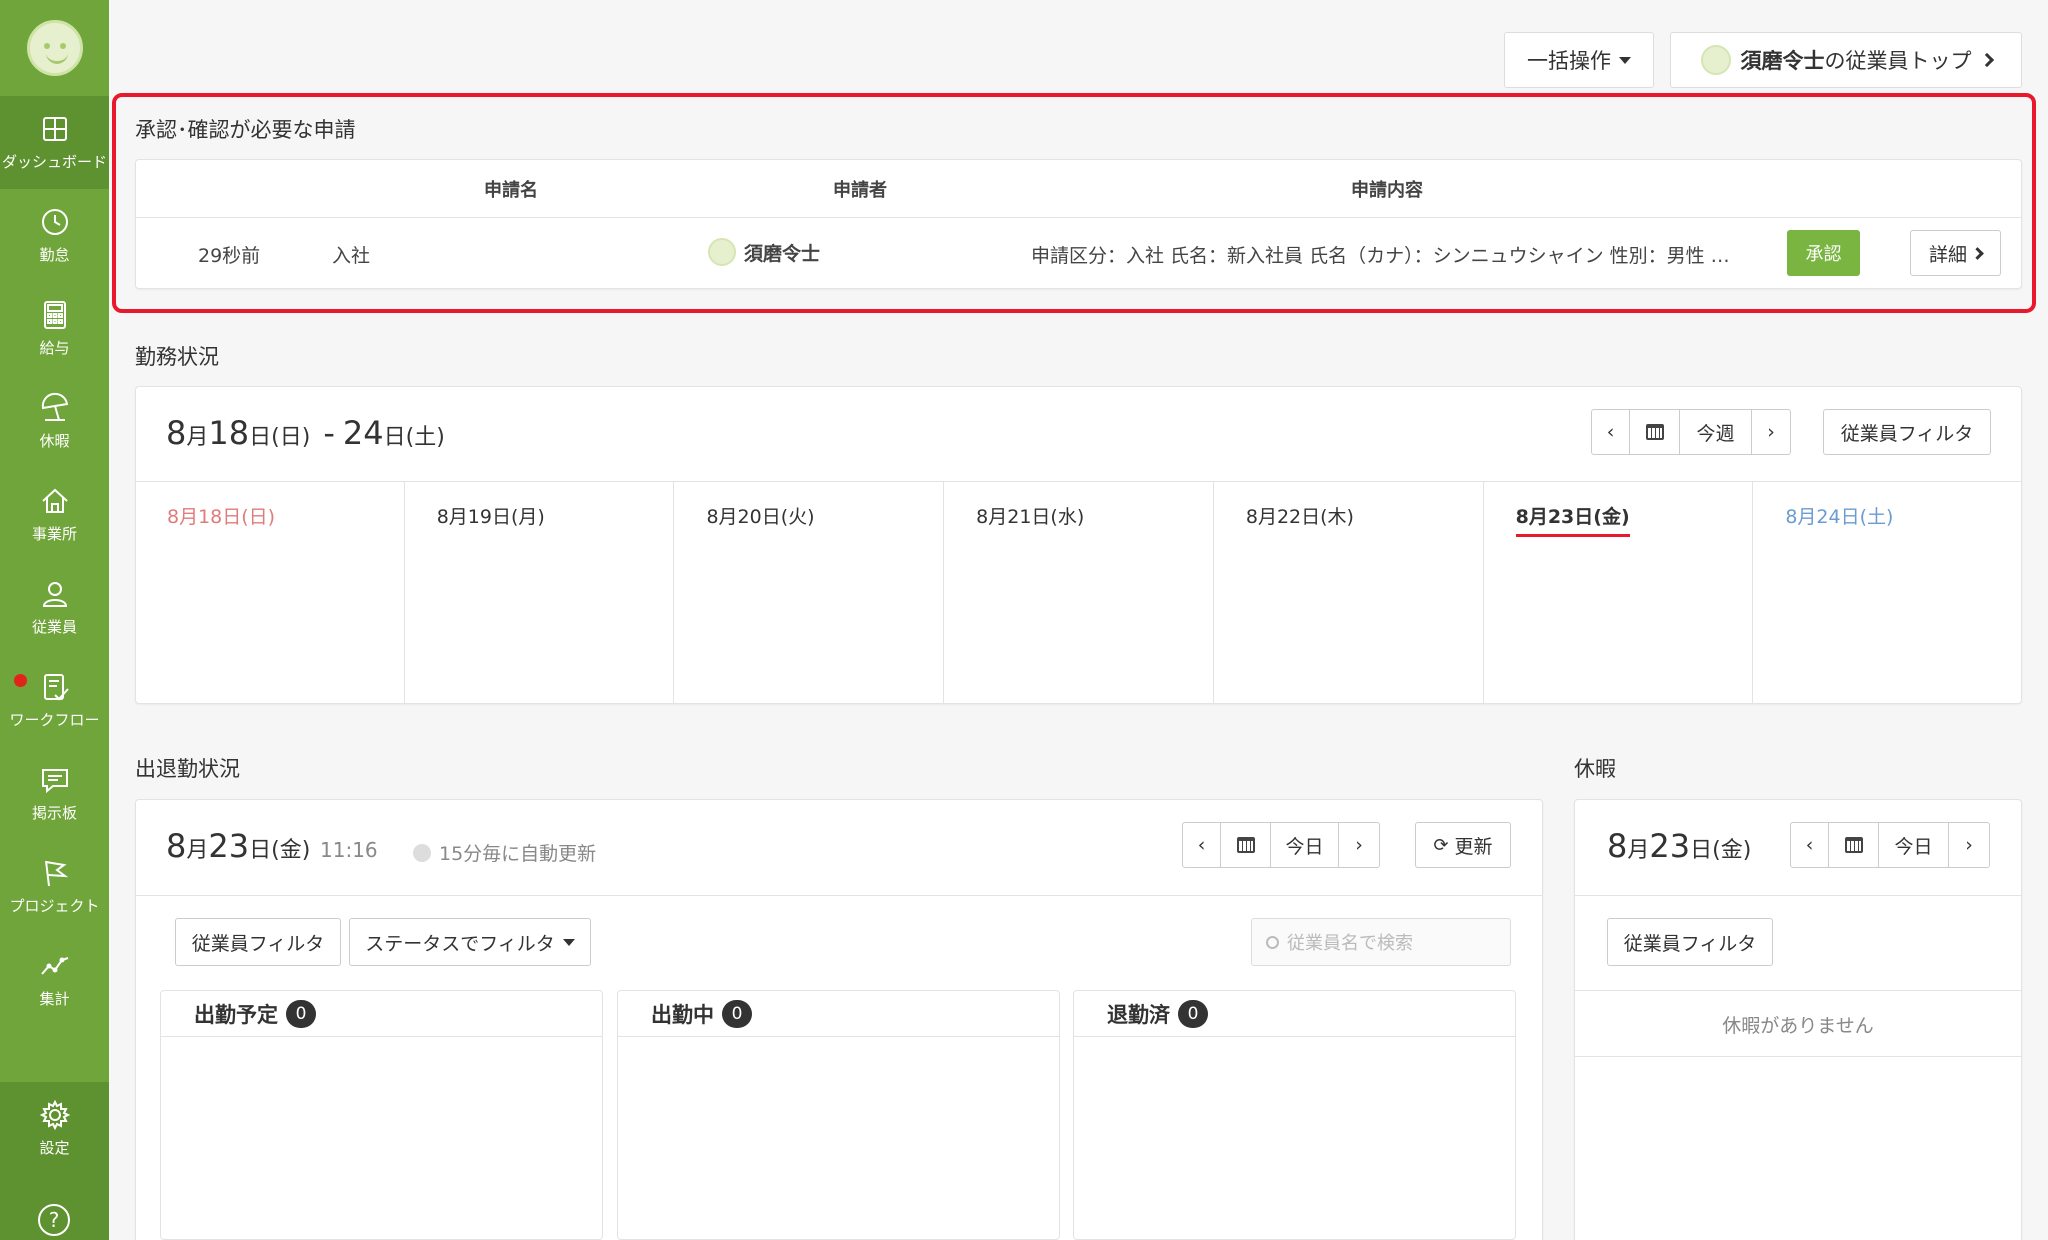  What do you see at coordinates (1798, 990) in the screenshot?
I see `leave-list-divider` at bounding box center [1798, 990].